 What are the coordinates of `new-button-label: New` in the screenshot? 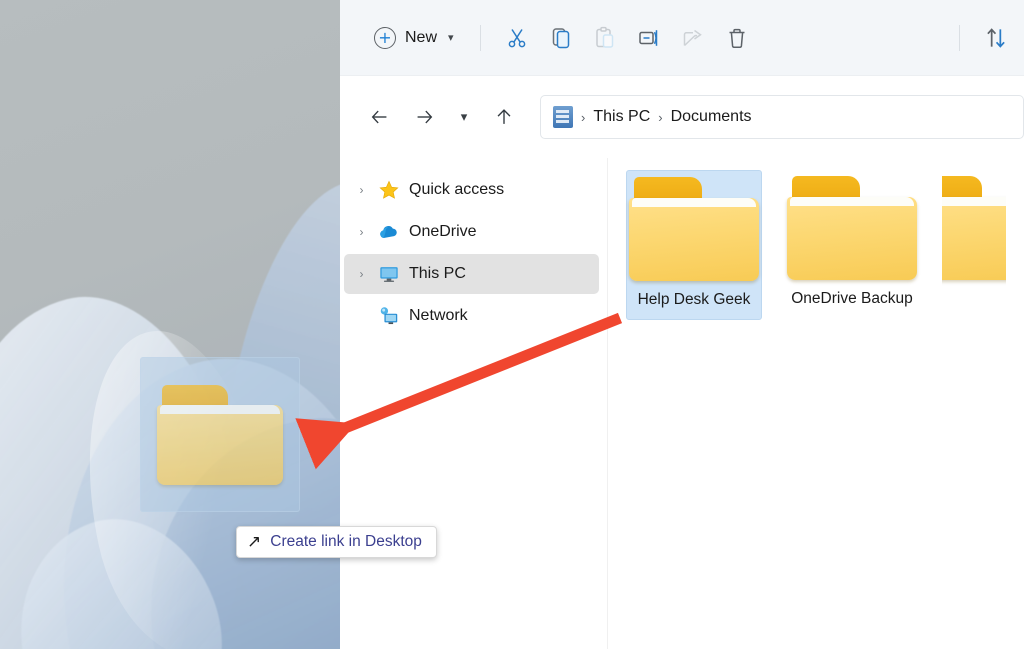 It's located at (421, 37).